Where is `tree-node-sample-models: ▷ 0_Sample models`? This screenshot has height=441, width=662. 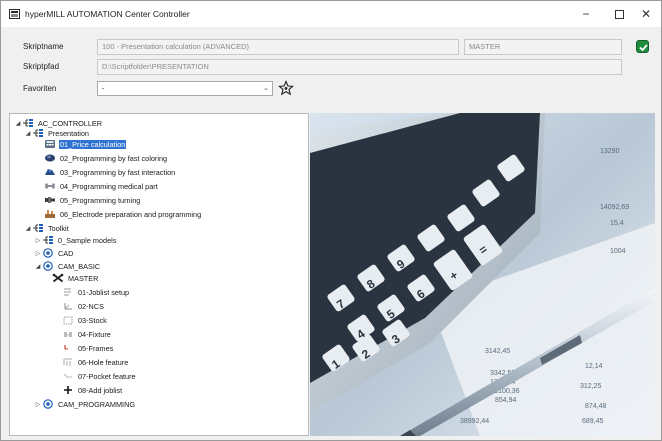 tree-node-sample-models: ▷ 0_Sample models is located at coordinates (75, 240).